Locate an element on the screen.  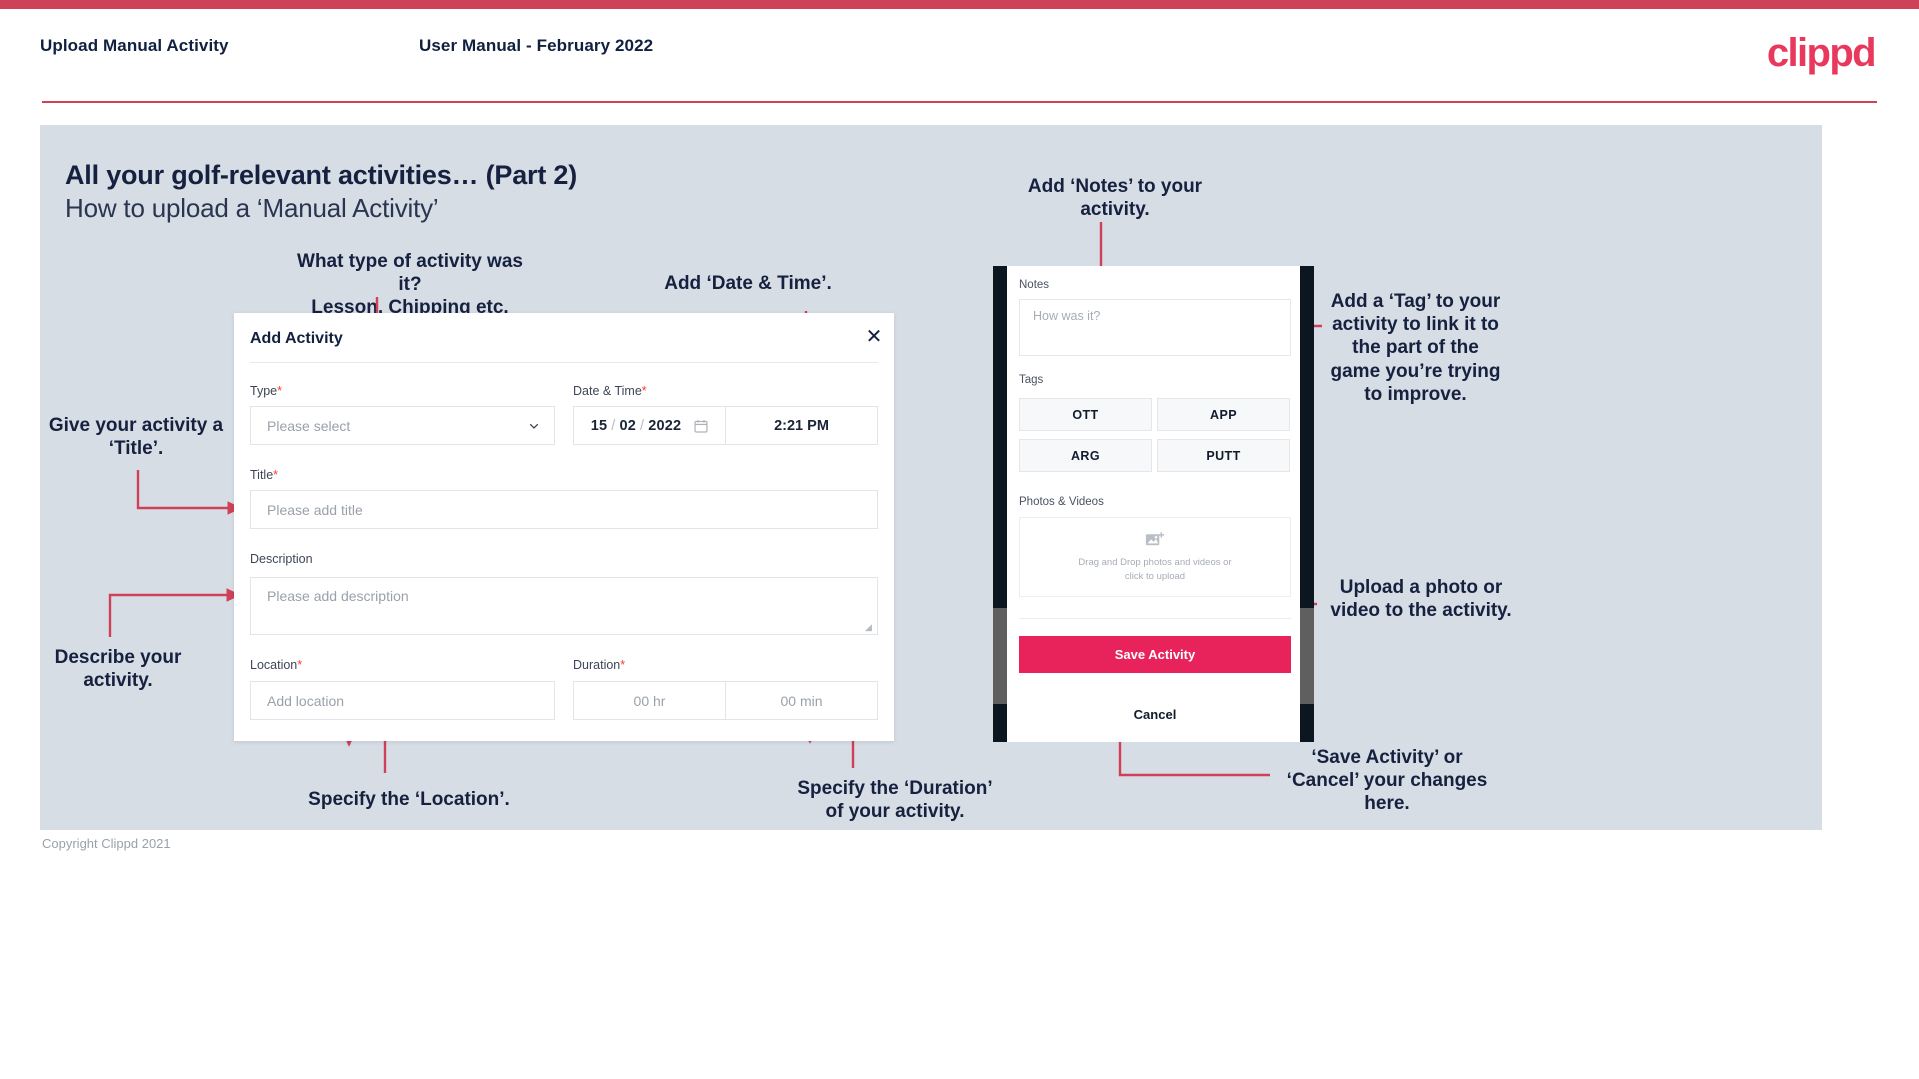
phone-bezel-right is located at coordinates (1307, 504).